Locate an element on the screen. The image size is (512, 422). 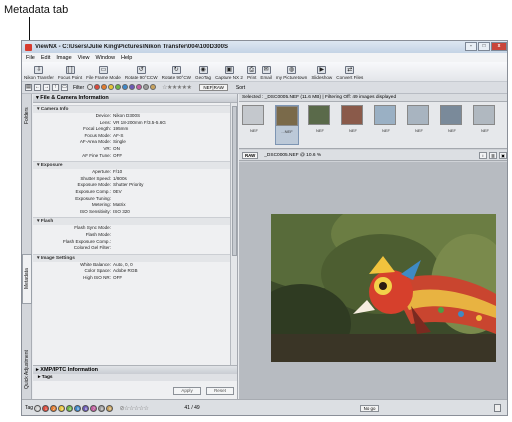
metadata-row: Aperture: F/10 is located at coordinates (132, 172).